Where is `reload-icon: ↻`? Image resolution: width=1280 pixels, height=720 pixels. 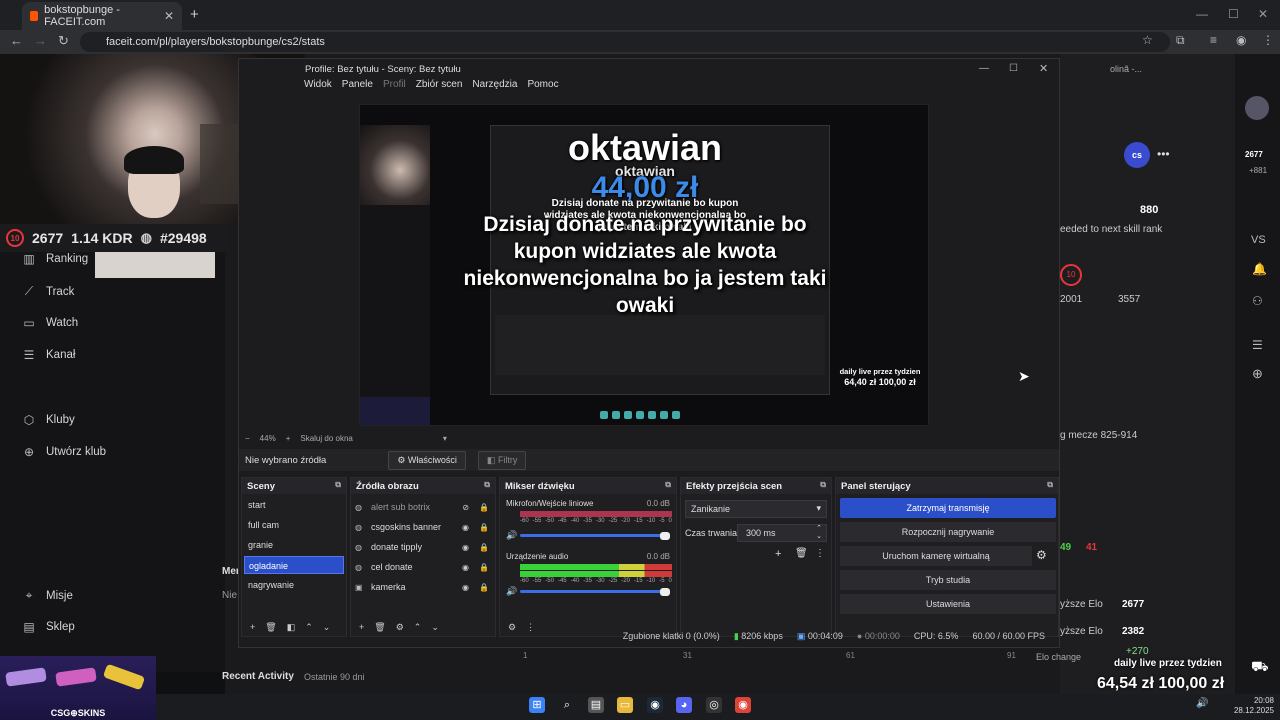
reload-icon: ↻ is located at coordinates (63, 41).